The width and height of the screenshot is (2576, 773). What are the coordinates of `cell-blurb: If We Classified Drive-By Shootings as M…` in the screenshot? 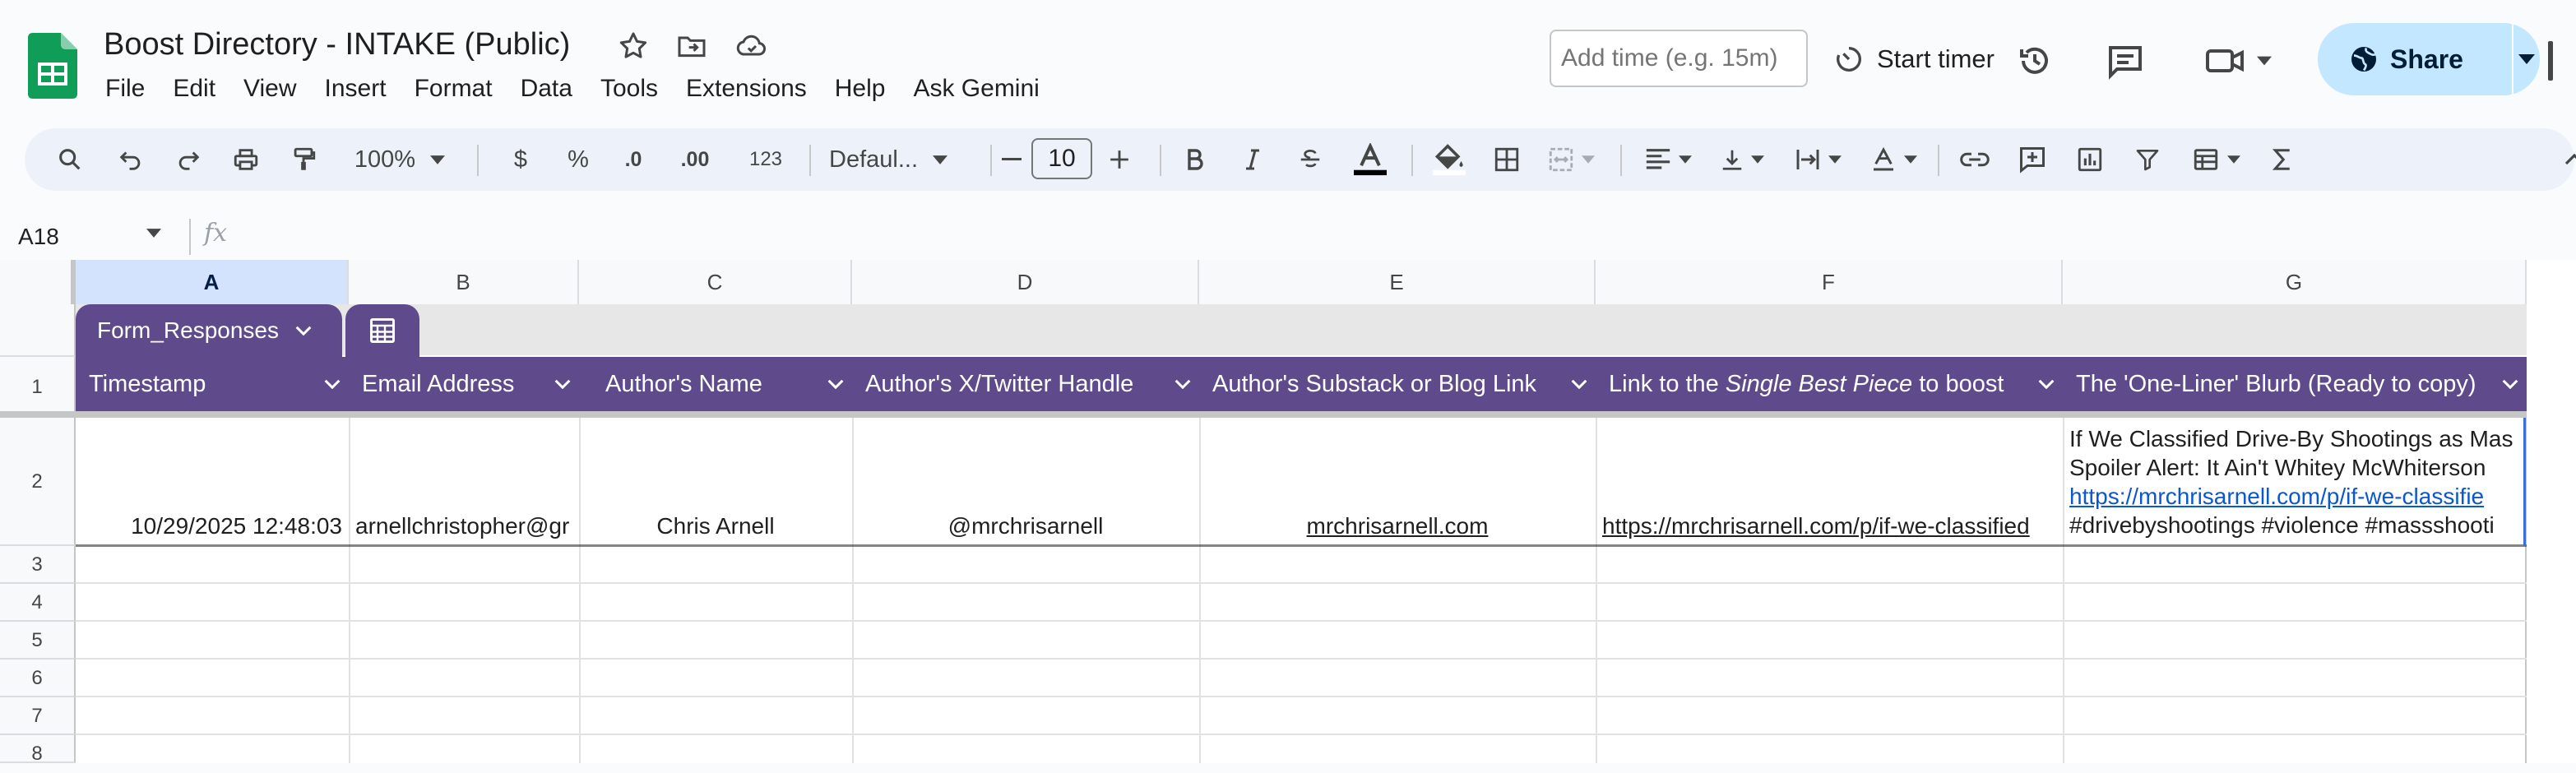 It's located at (2294, 481).